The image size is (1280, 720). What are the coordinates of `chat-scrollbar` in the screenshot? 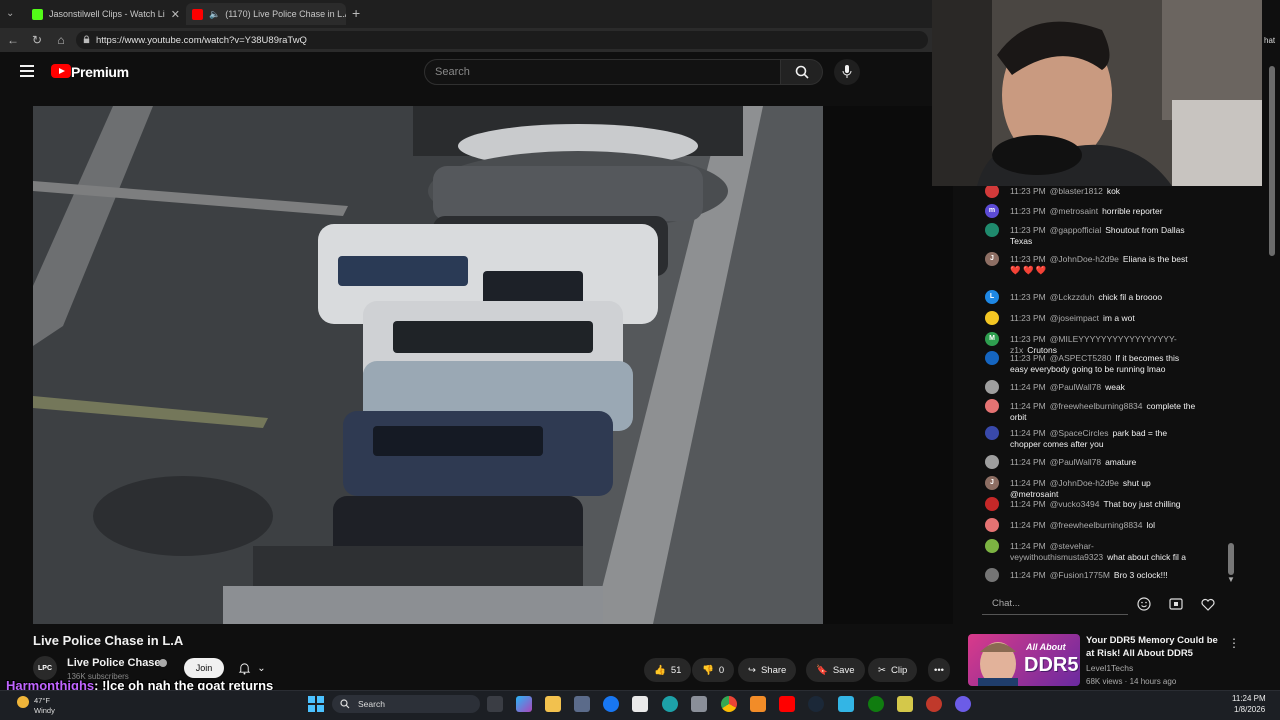 It's located at (1231, 559).